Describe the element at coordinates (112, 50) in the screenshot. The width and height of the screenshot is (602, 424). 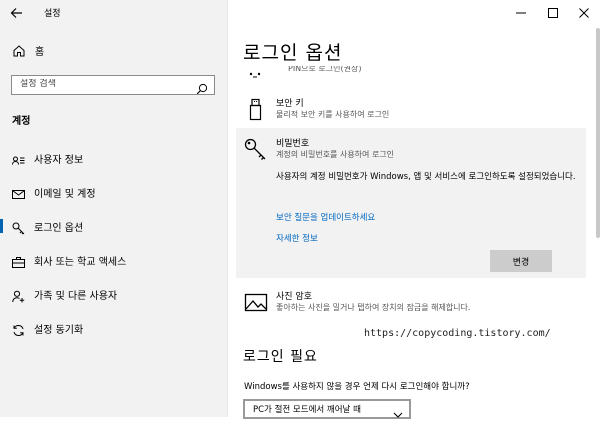
I see `home-nav-item: 홈` at that location.